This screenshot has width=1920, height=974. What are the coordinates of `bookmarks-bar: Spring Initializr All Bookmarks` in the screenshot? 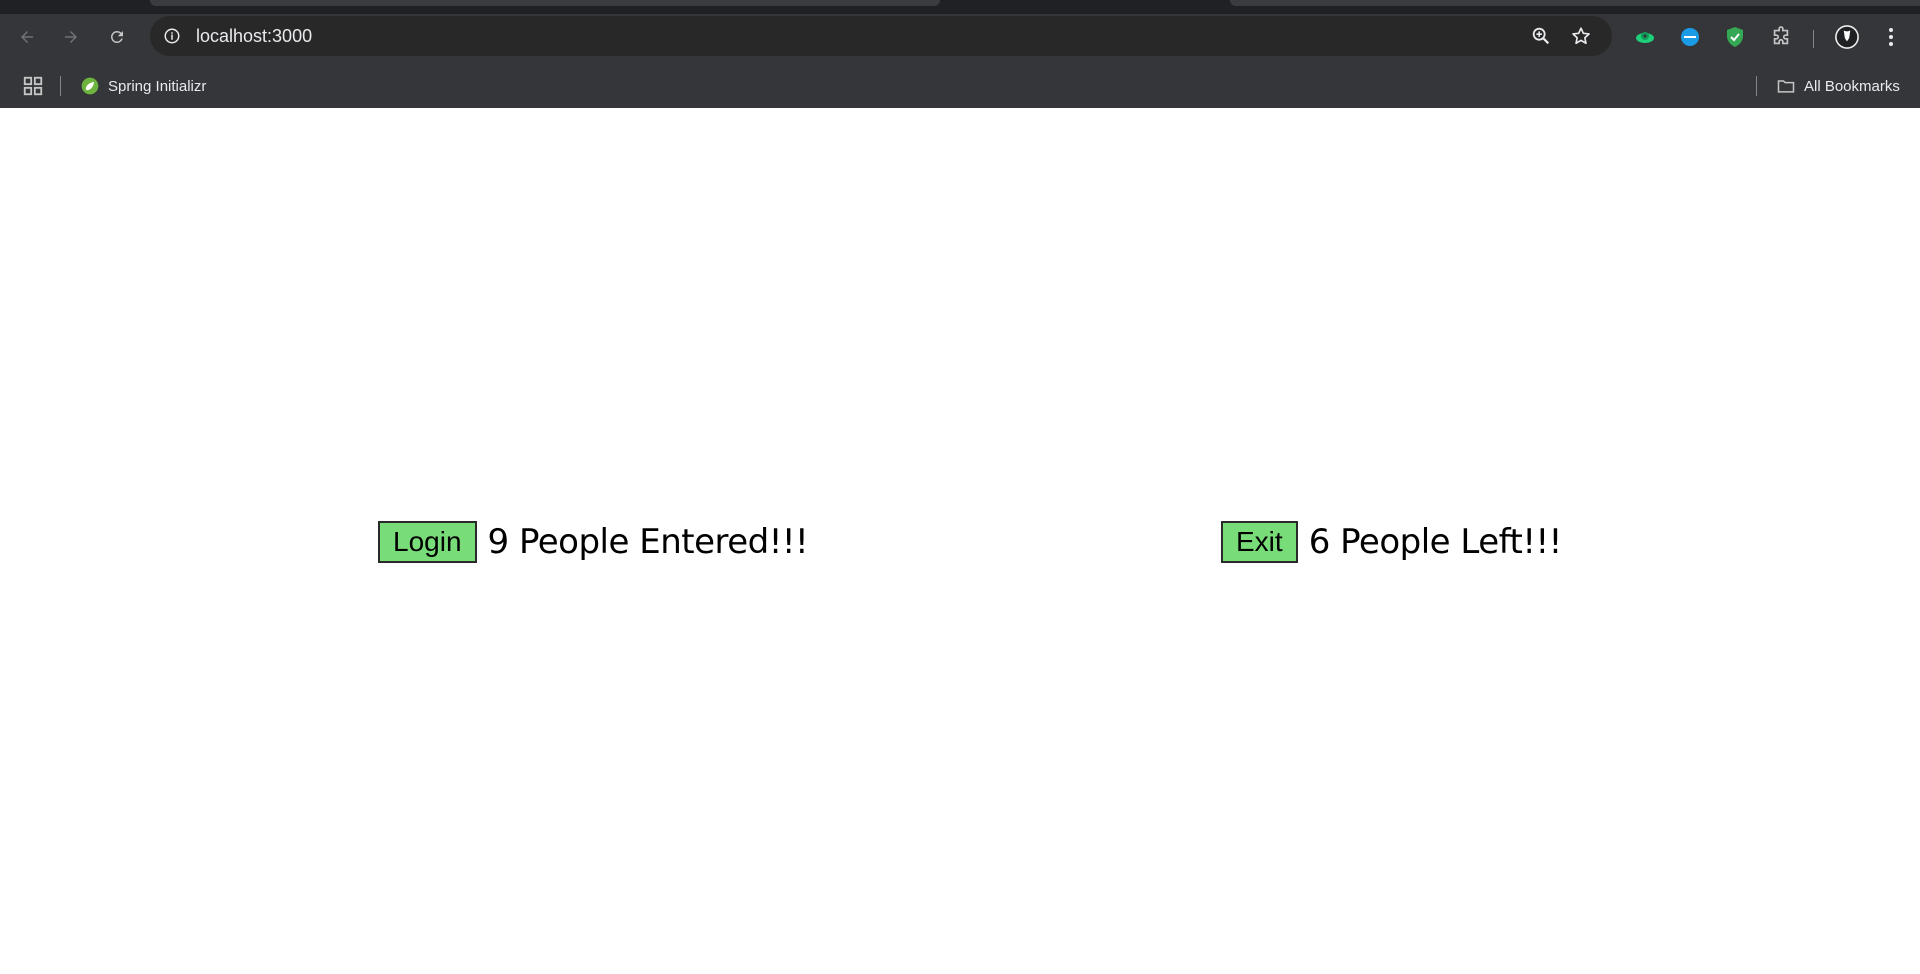 It's located at (960, 86).